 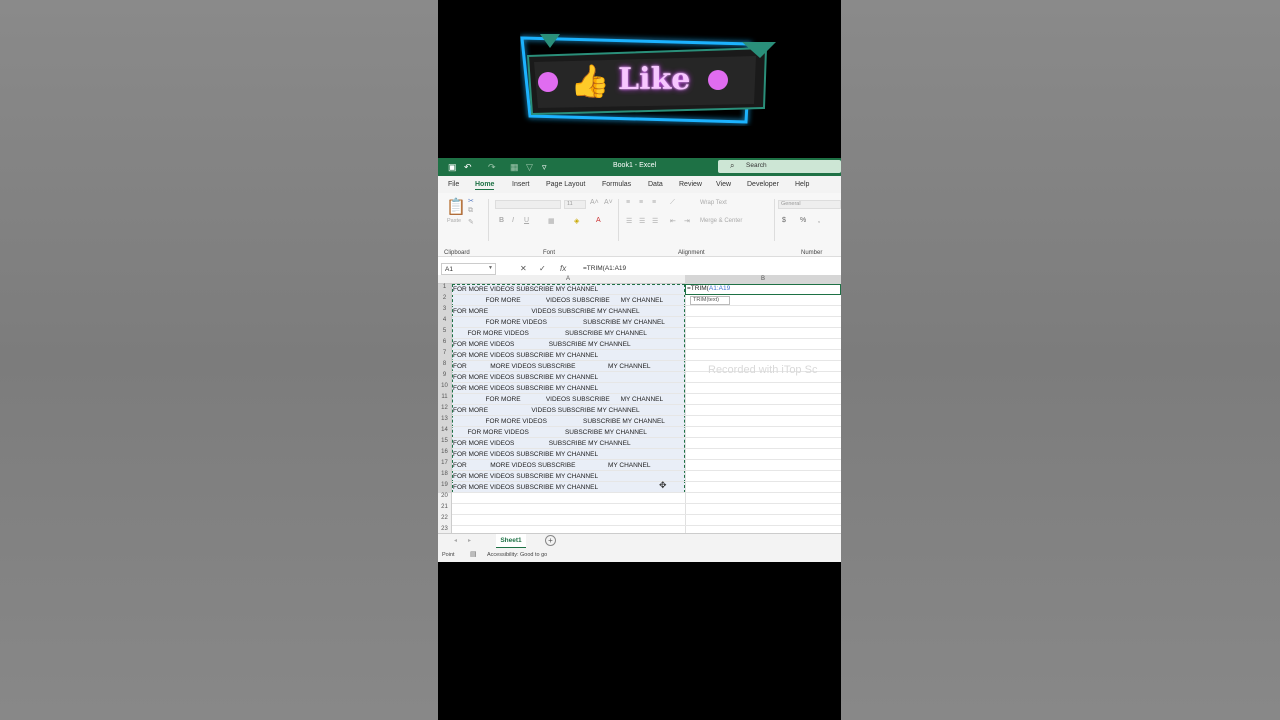 I want to click on cell-a18: FOR MORE VIDEOS SUBSCRIBE MY CHANNEL, so click(x=525, y=476).